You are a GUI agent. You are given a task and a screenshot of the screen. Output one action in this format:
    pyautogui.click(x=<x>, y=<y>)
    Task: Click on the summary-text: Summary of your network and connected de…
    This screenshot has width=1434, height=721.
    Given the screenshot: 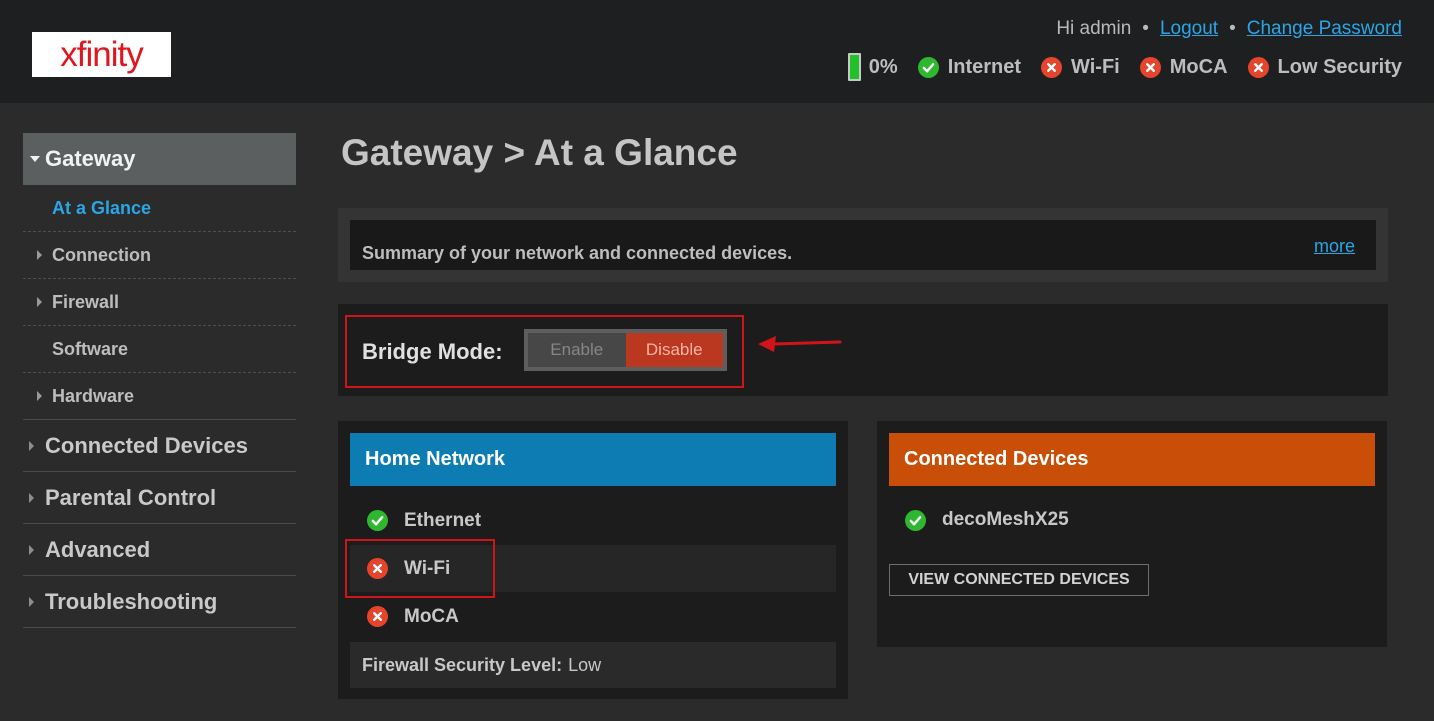 What is the action you would take?
    pyautogui.click(x=577, y=253)
    